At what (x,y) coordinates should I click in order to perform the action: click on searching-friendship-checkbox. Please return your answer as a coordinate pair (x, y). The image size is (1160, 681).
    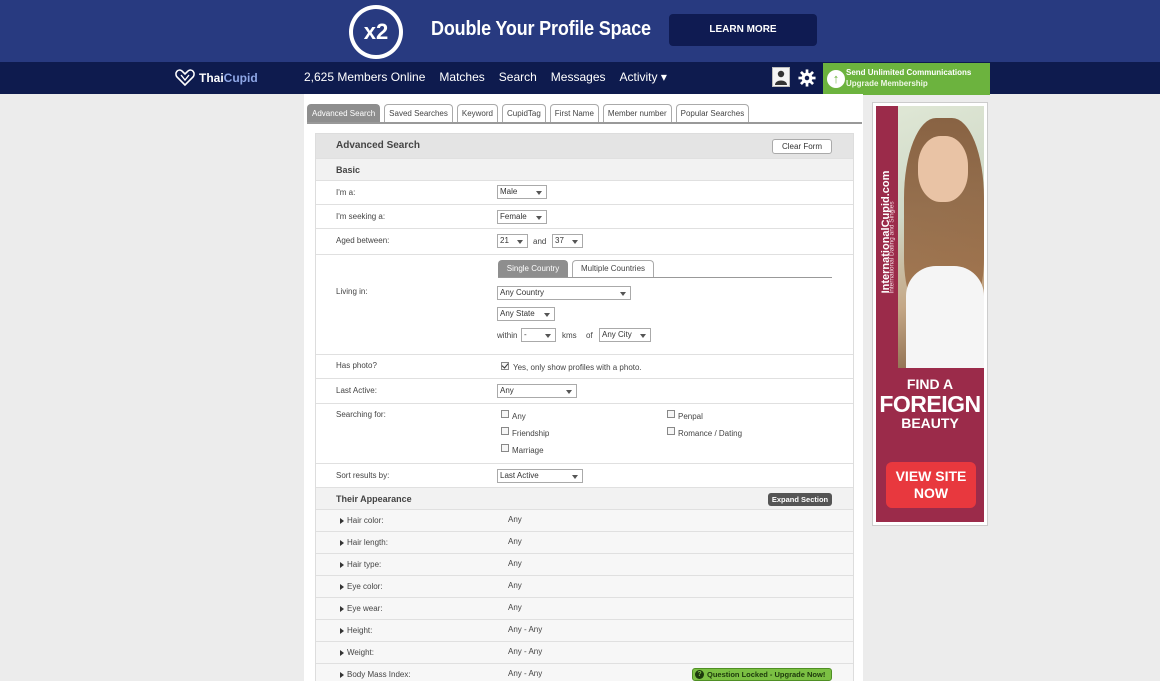
    Looking at the image, I should click on (505, 431).